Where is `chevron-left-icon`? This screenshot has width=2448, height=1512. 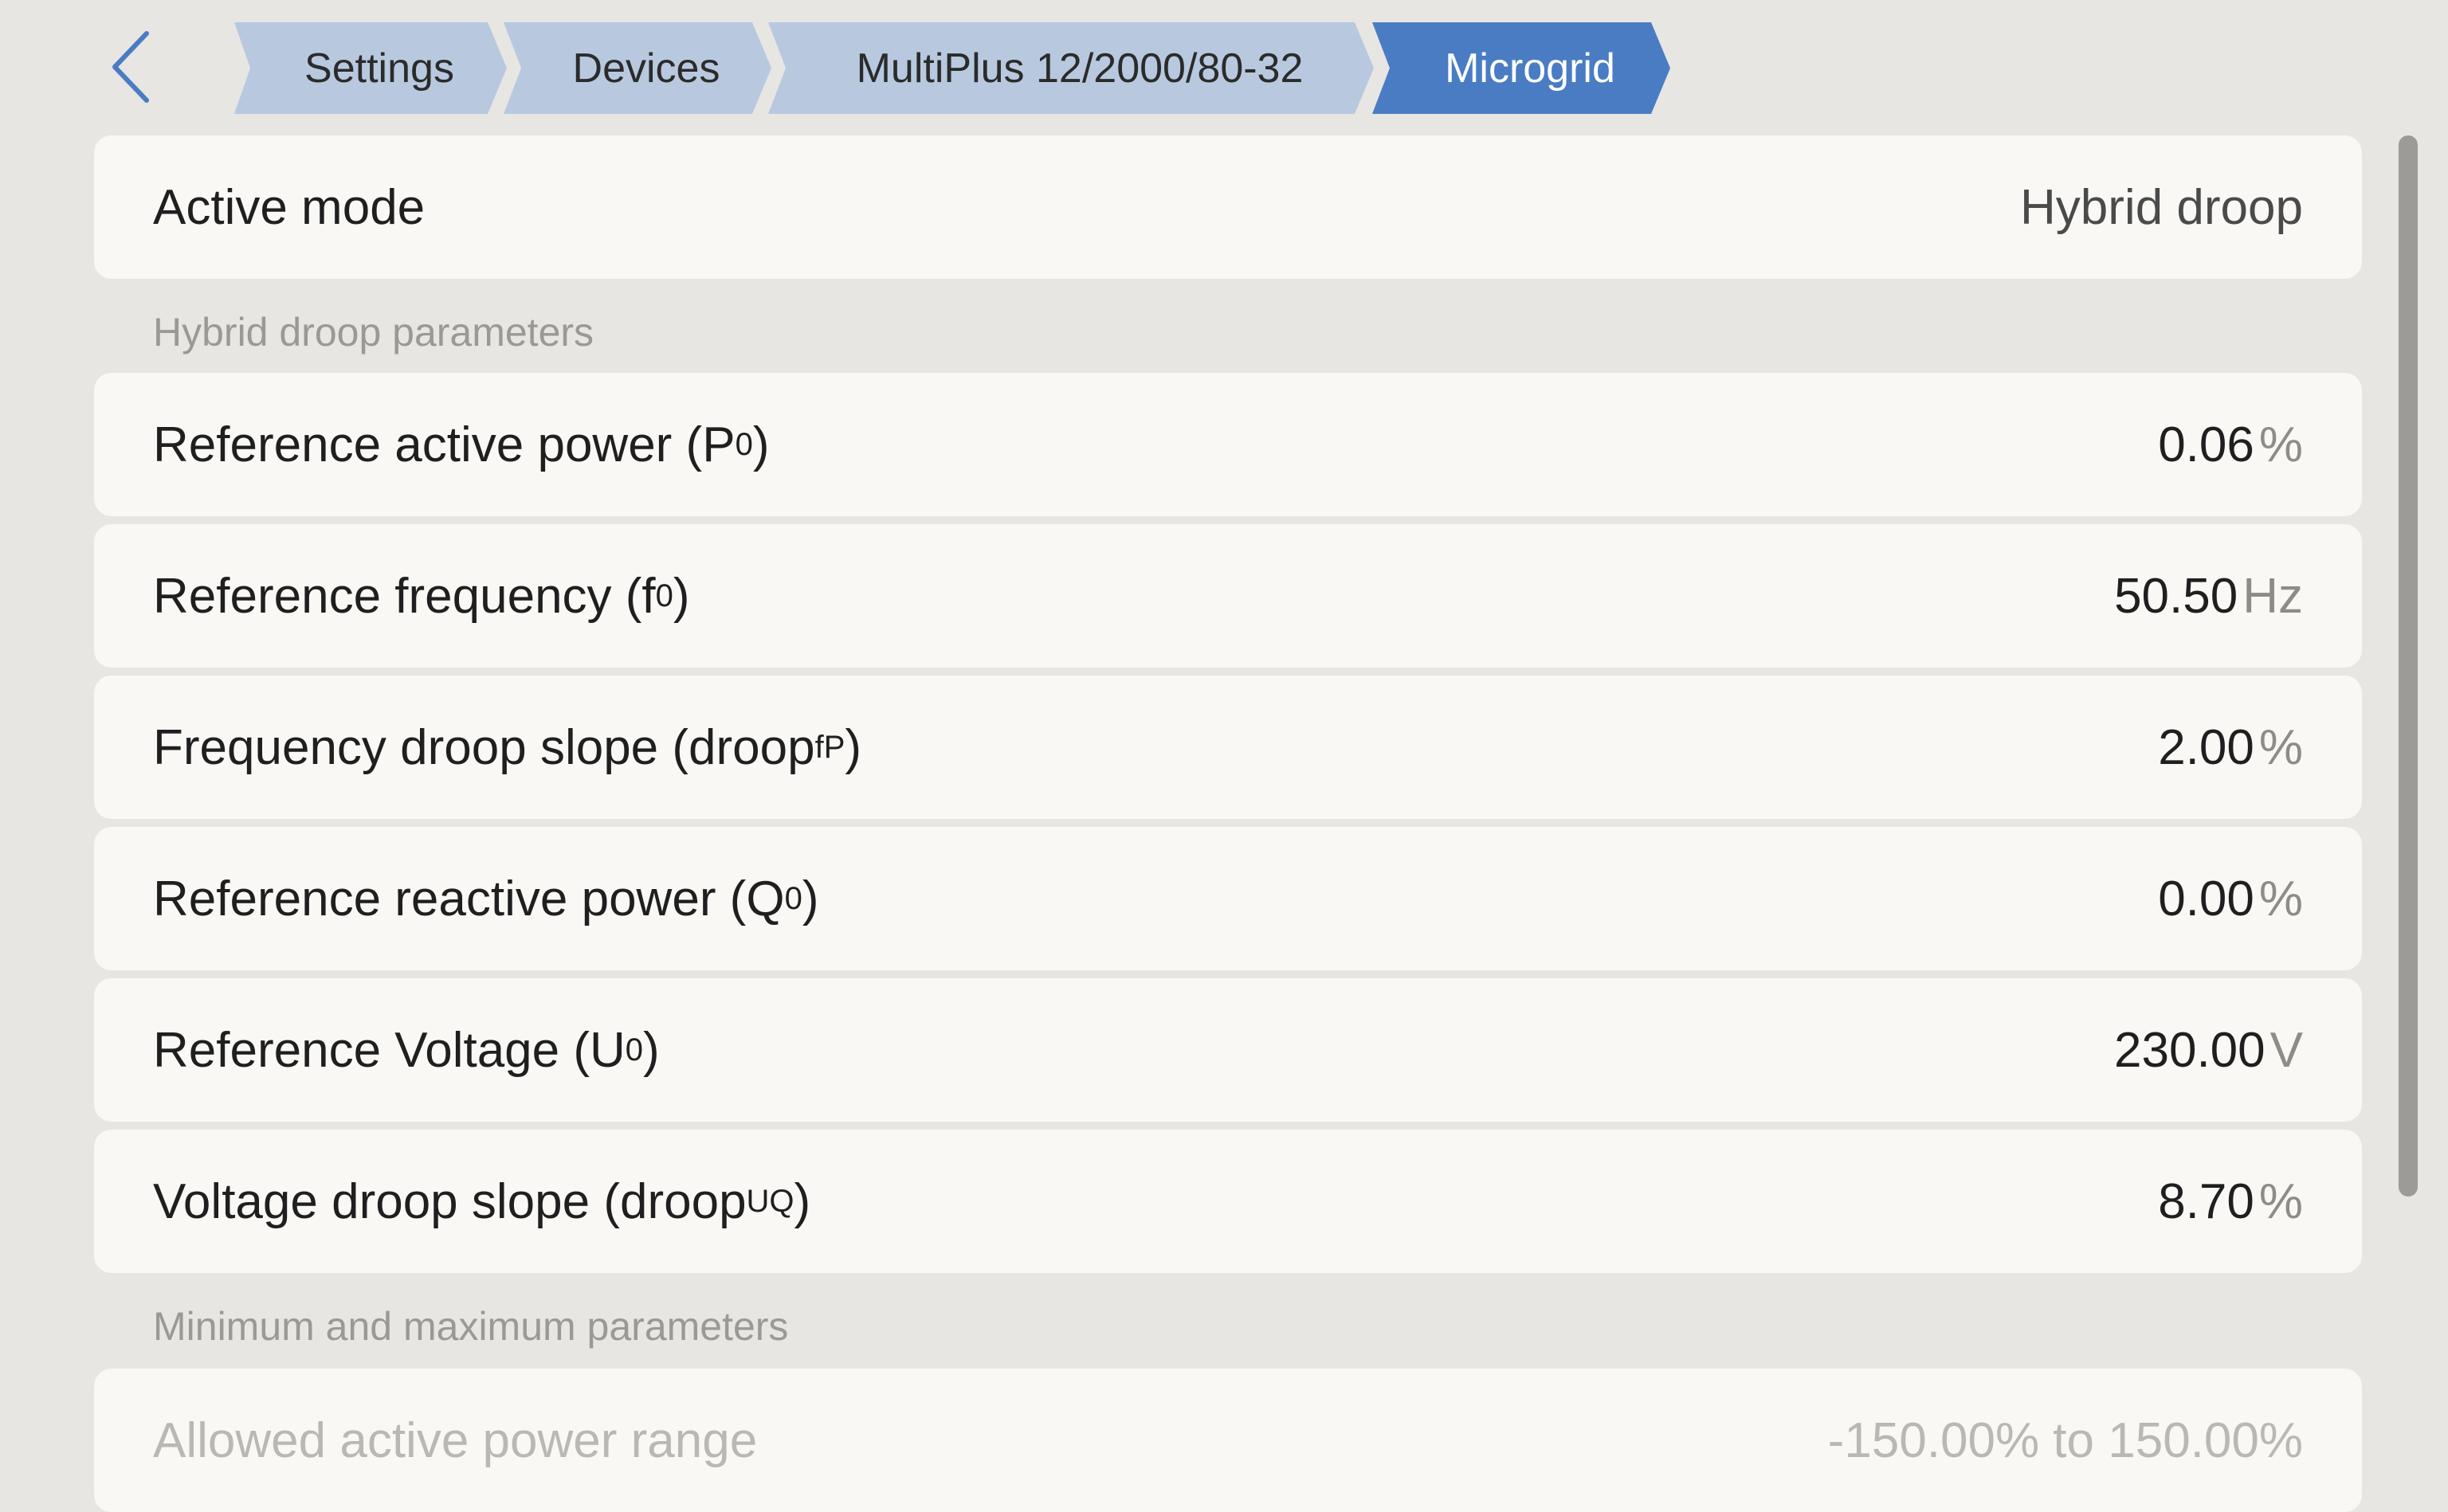
chevron-left-icon is located at coordinates (130, 67).